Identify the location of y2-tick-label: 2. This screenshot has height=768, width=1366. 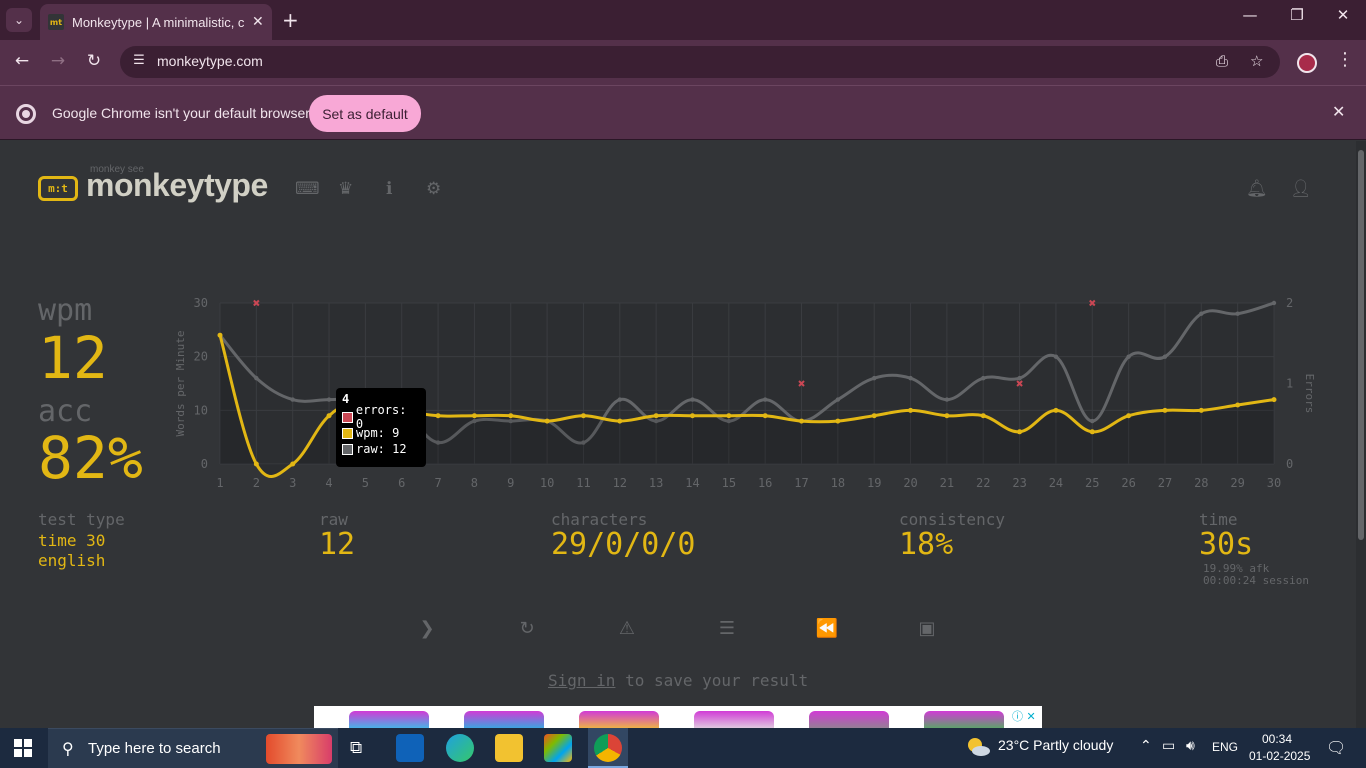
(1289, 303).